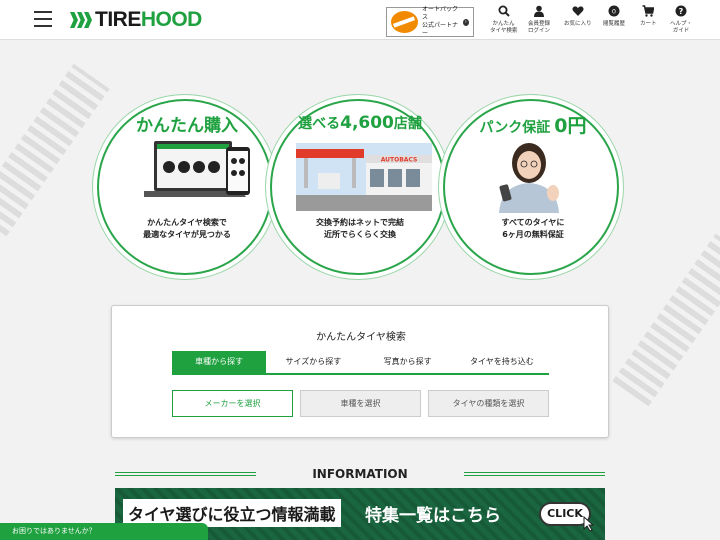 Image resolution: width=720 pixels, height=540 pixels. I want to click on search-title: かんたんタイヤ検索, so click(361, 337).